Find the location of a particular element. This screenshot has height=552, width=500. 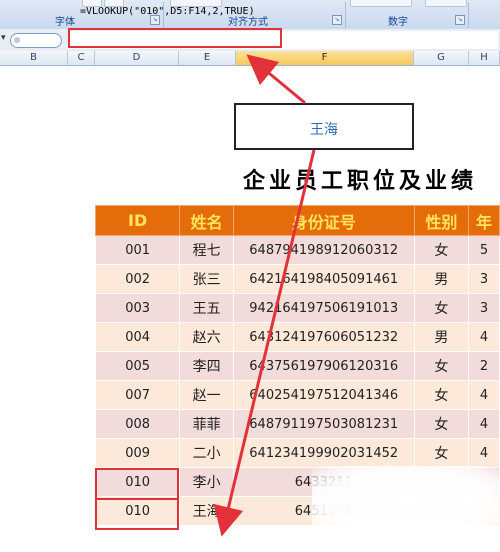

table-row: 007 赵一 640254197512041346 女 4 is located at coordinates (297, 395).